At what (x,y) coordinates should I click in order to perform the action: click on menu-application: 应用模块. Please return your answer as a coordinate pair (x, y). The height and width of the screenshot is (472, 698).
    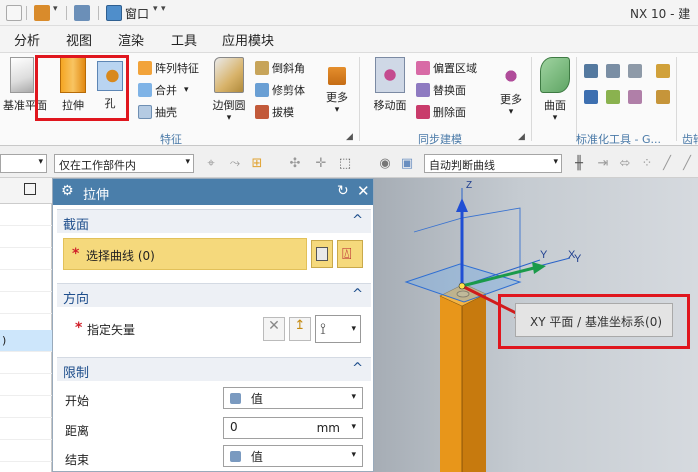
    Looking at the image, I should click on (248, 39).